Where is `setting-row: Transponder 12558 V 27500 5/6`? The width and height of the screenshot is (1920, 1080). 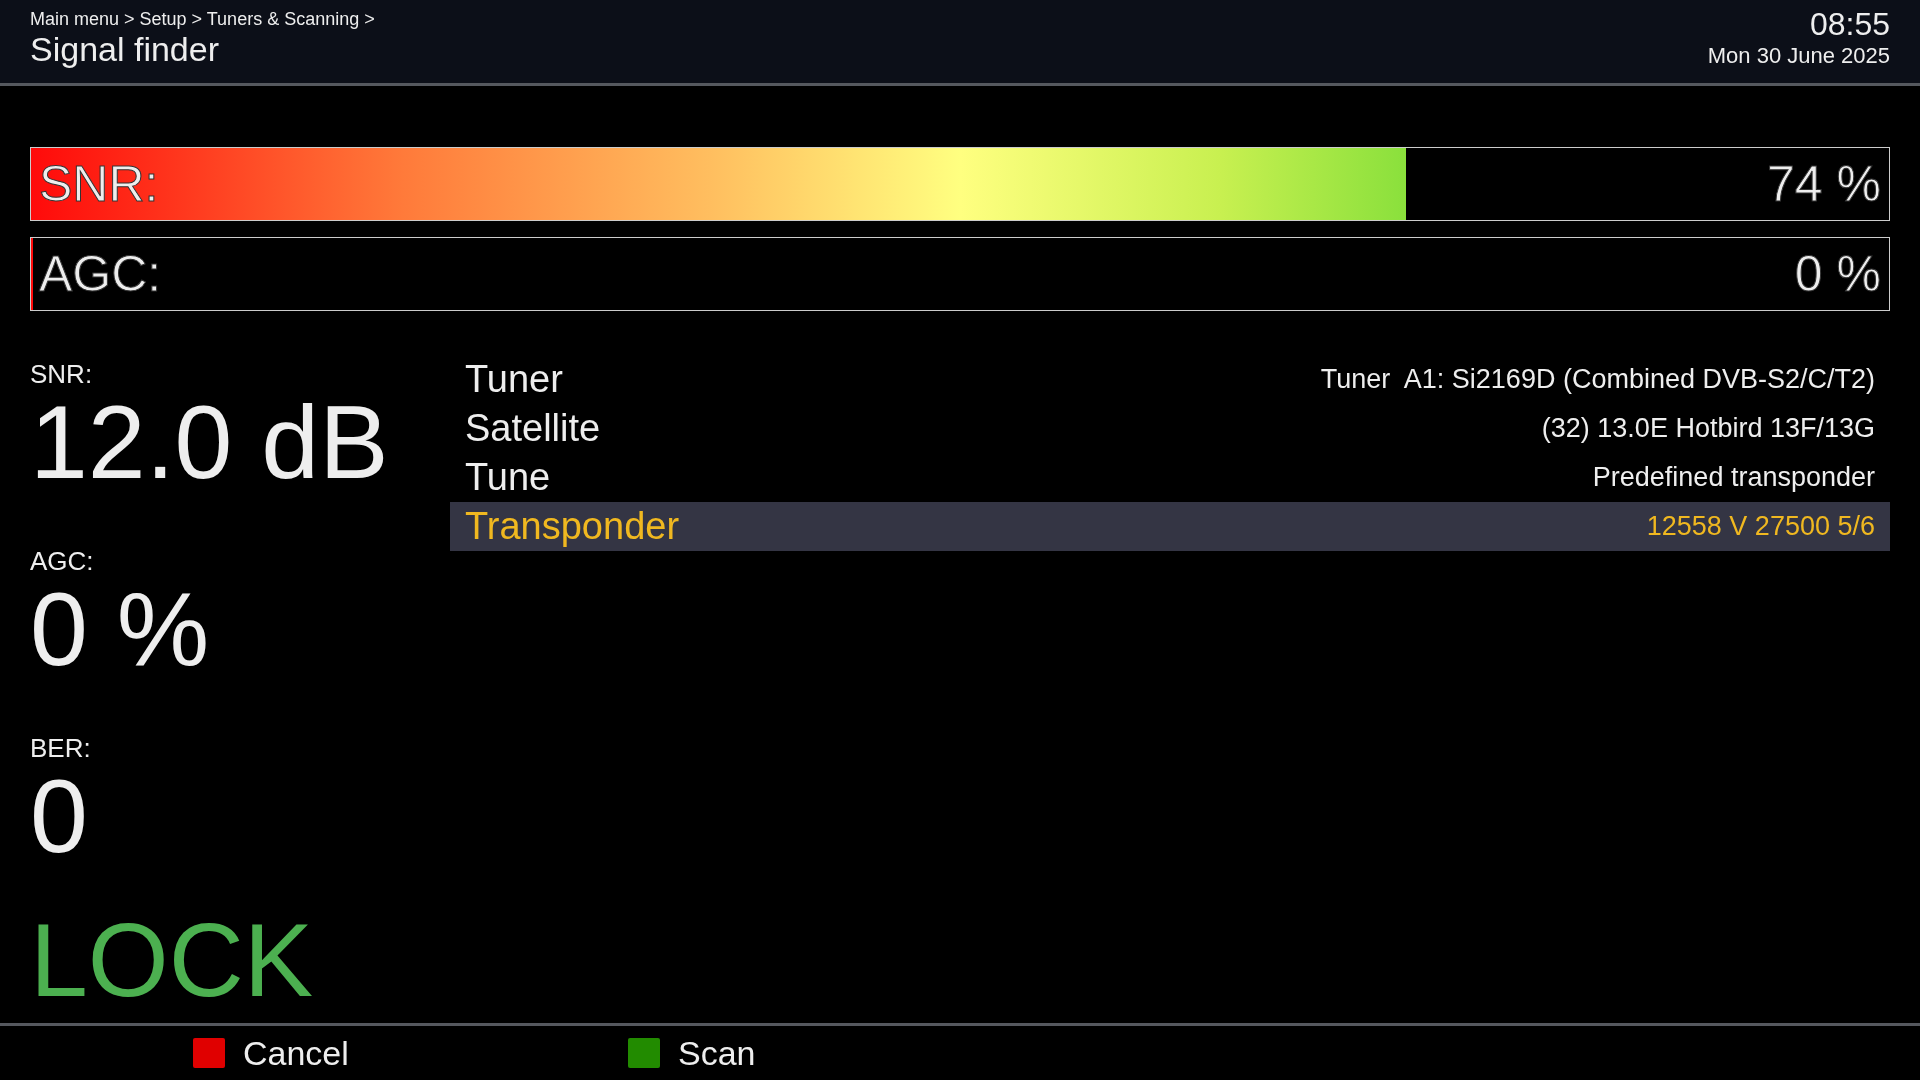
setting-row: Transponder 12558 V 27500 5/6 is located at coordinates (1170, 526).